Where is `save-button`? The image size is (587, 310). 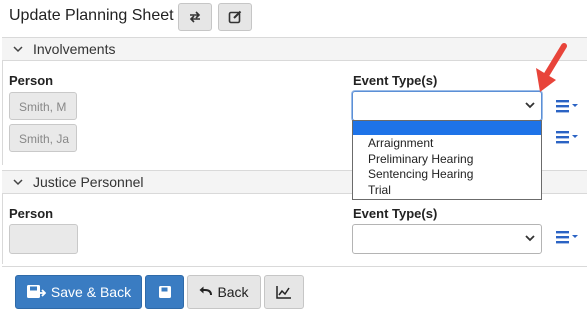 save-button is located at coordinates (164, 292).